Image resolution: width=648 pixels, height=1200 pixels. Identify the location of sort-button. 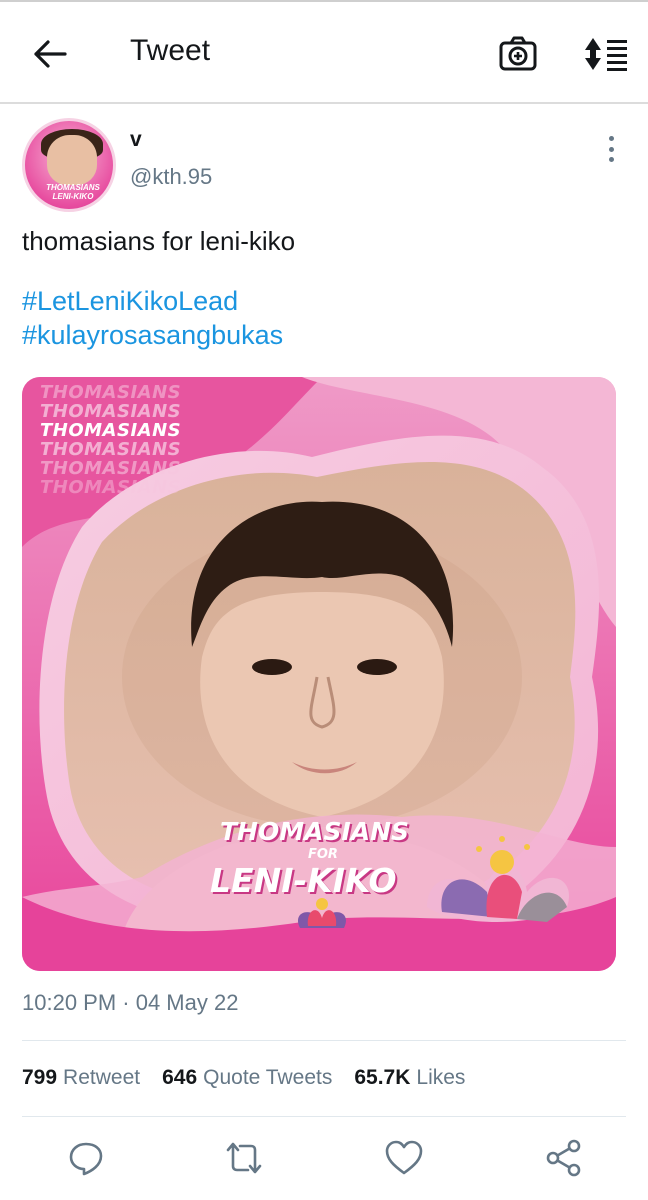
(606, 54).